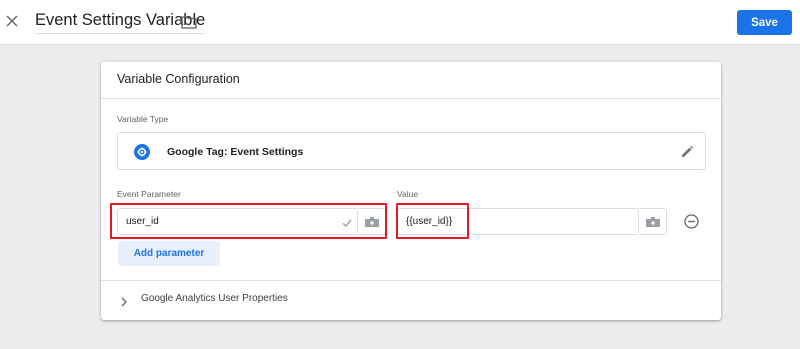 This screenshot has height=349, width=800. What do you see at coordinates (411, 80) in the screenshot?
I see `card-header: Variable Configuration` at bounding box center [411, 80].